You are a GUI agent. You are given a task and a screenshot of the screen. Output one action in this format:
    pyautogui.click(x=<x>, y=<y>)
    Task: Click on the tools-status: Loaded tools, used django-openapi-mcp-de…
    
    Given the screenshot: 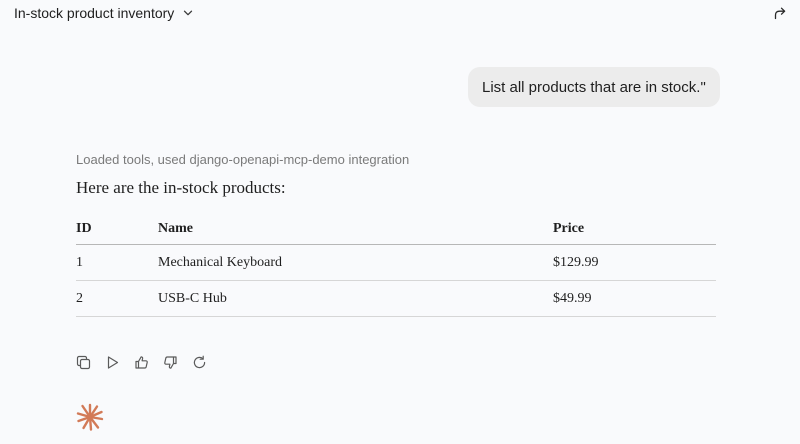 What is the action you would take?
    pyautogui.click(x=242, y=159)
    